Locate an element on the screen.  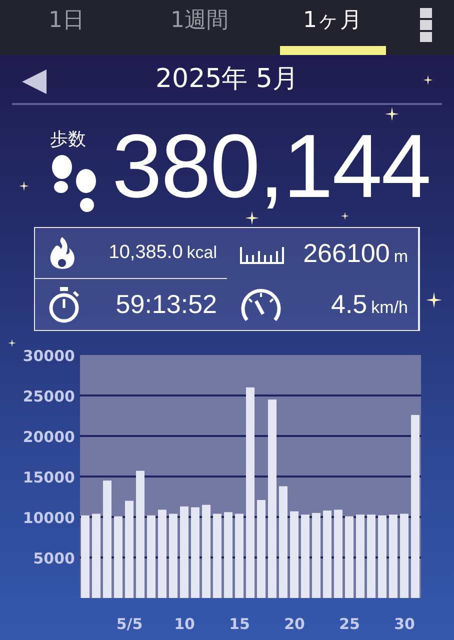
axis-label: 30000 is located at coordinates (48, 356).